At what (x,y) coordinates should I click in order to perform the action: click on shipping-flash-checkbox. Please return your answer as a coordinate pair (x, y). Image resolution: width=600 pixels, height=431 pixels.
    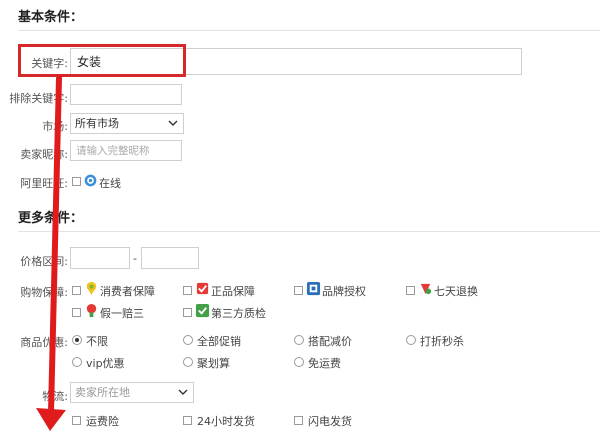
    Looking at the image, I should click on (298, 420).